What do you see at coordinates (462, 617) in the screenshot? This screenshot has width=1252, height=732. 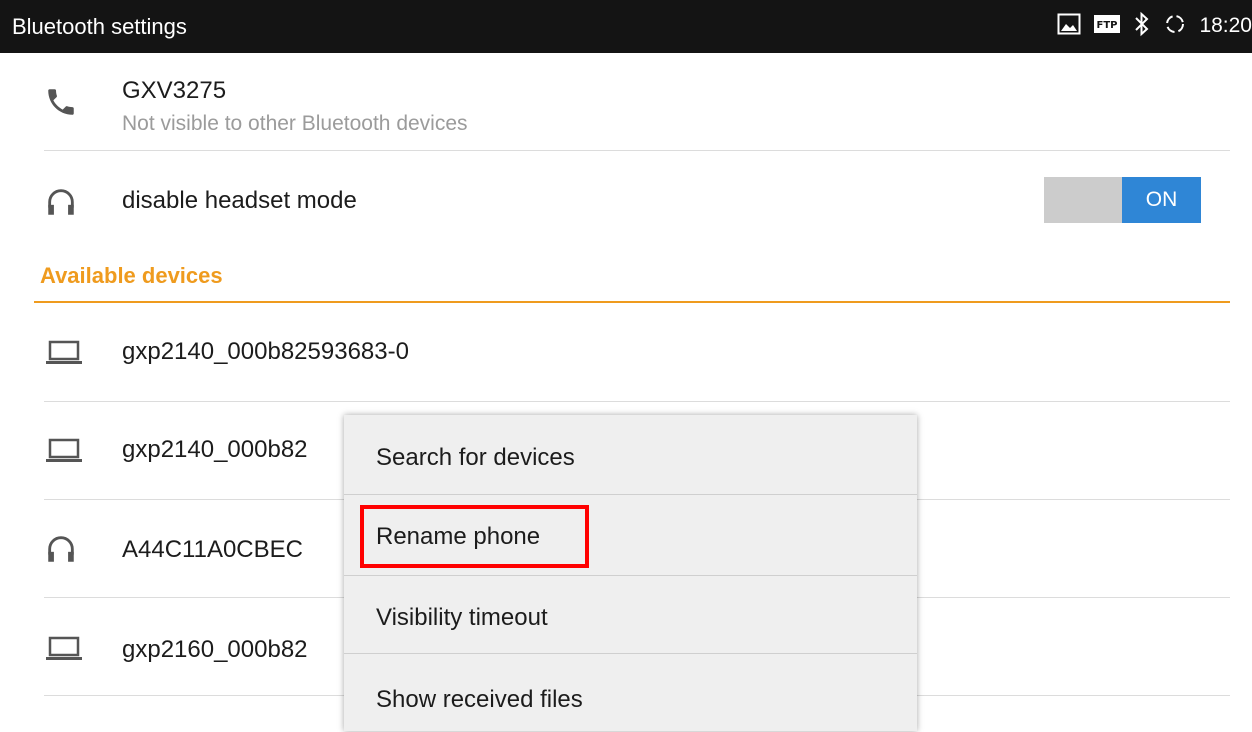 I see `menu-item-label: Visibility timeout` at bounding box center [462, 617].